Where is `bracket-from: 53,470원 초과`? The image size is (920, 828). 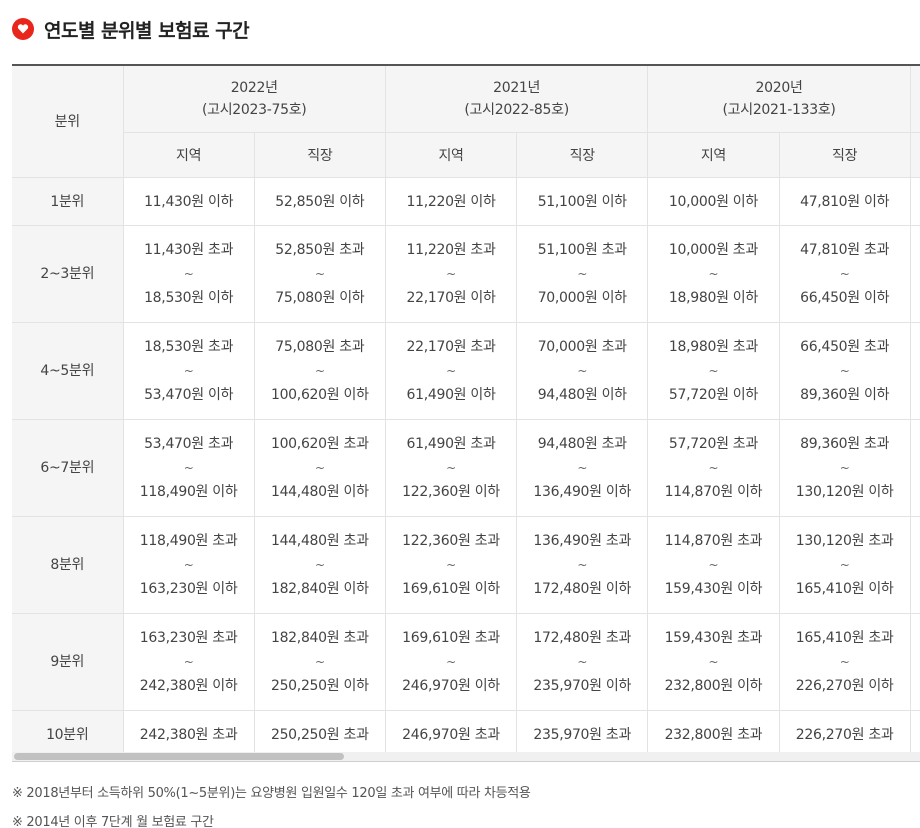
bracket-from: 53,470원 초과 is located at coordinates (189, 443).